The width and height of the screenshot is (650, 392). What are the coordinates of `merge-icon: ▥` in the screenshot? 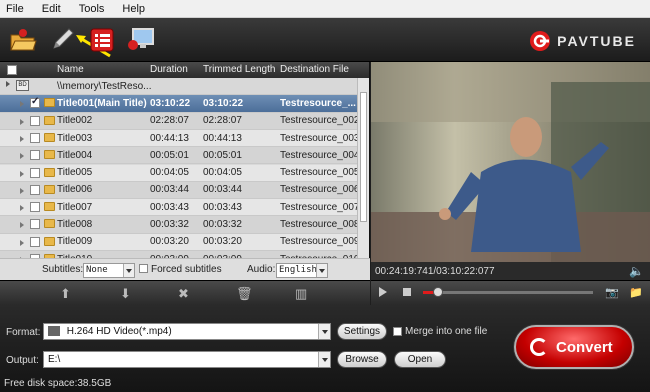 It's located at (301, 294).